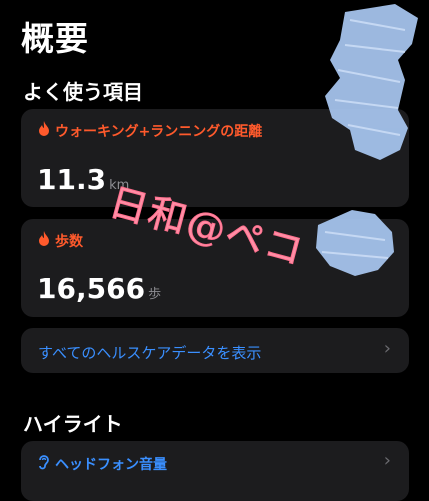 The width and height of the screenshot is (429, 501). I want to click on headphone-volume-card: ヘッドフォン音量 ›, so click(215, 471).